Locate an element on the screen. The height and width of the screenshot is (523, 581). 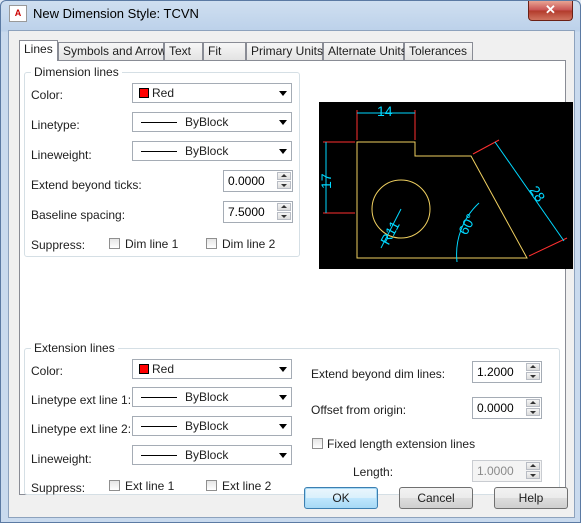
linetype-ext-line-2-combo: ByBlock is located at coordinates (212, 426).